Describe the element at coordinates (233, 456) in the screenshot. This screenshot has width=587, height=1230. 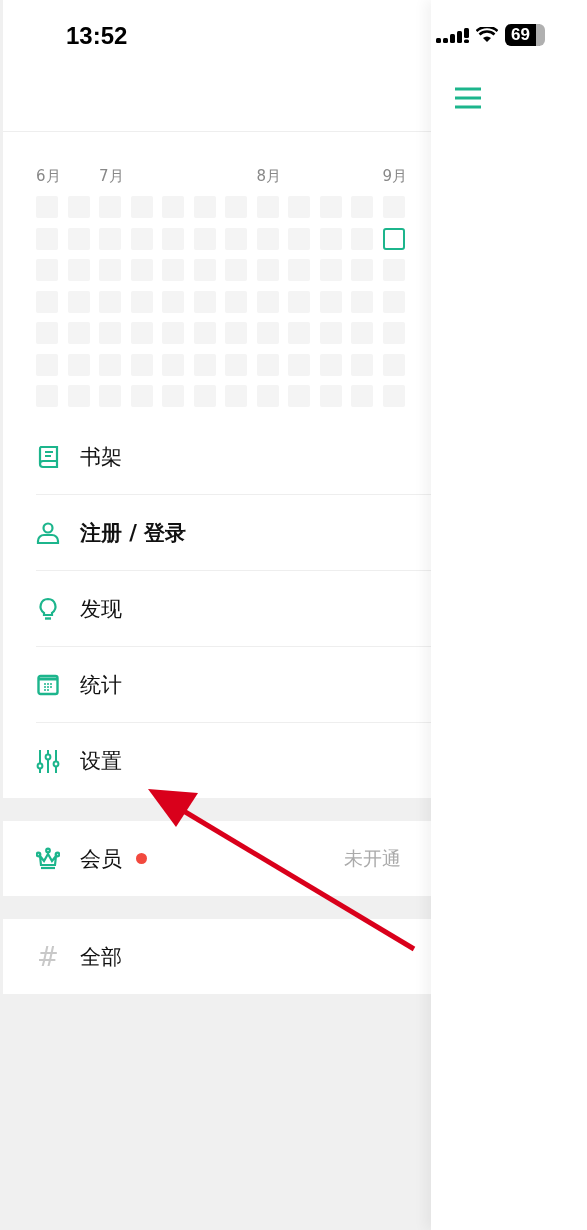
I see `menu-item: 书架` at that location.